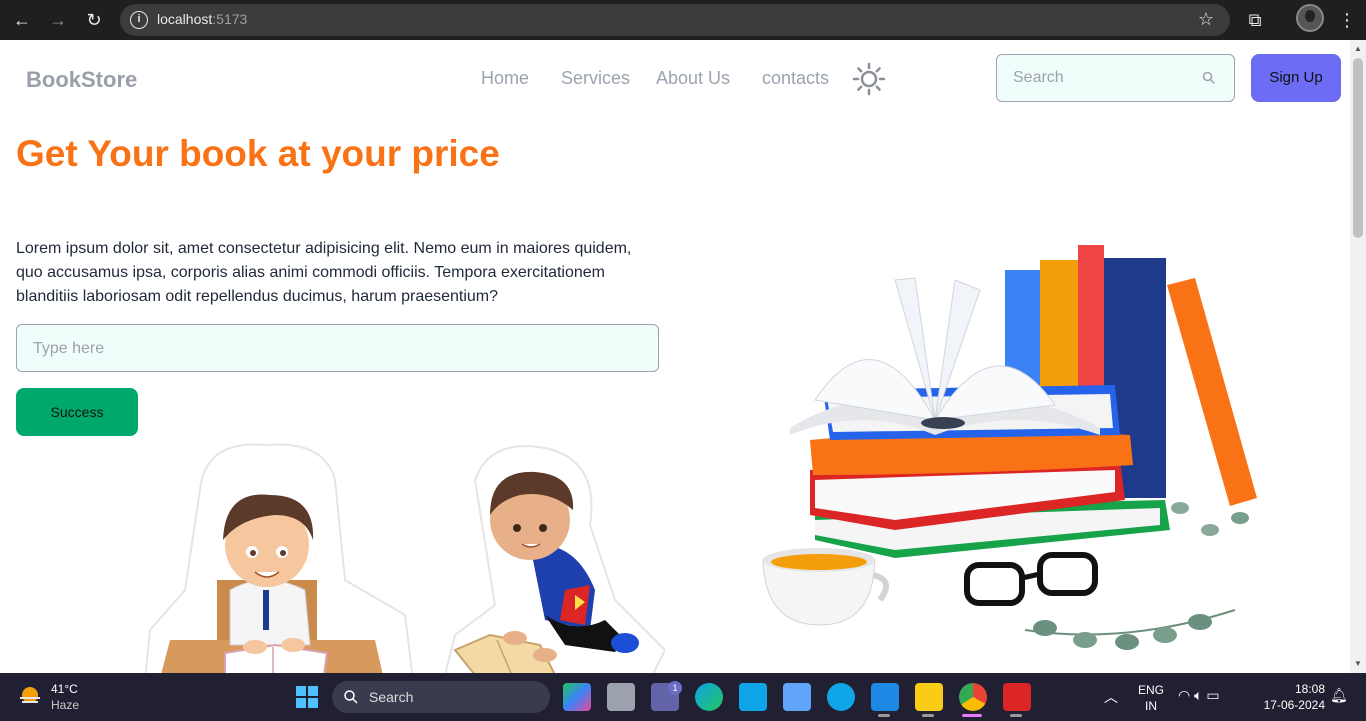  I want to click on chrome-icon, so click(973, 697).